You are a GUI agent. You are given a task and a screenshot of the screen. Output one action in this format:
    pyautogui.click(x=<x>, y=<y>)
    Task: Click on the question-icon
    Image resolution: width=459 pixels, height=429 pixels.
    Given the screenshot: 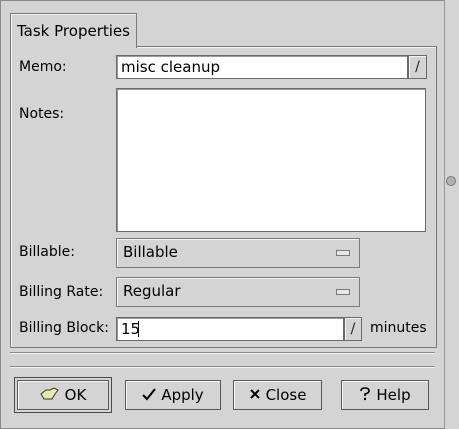 What is the action you would take?
    pyautogui.click(x=365, y=395)
    